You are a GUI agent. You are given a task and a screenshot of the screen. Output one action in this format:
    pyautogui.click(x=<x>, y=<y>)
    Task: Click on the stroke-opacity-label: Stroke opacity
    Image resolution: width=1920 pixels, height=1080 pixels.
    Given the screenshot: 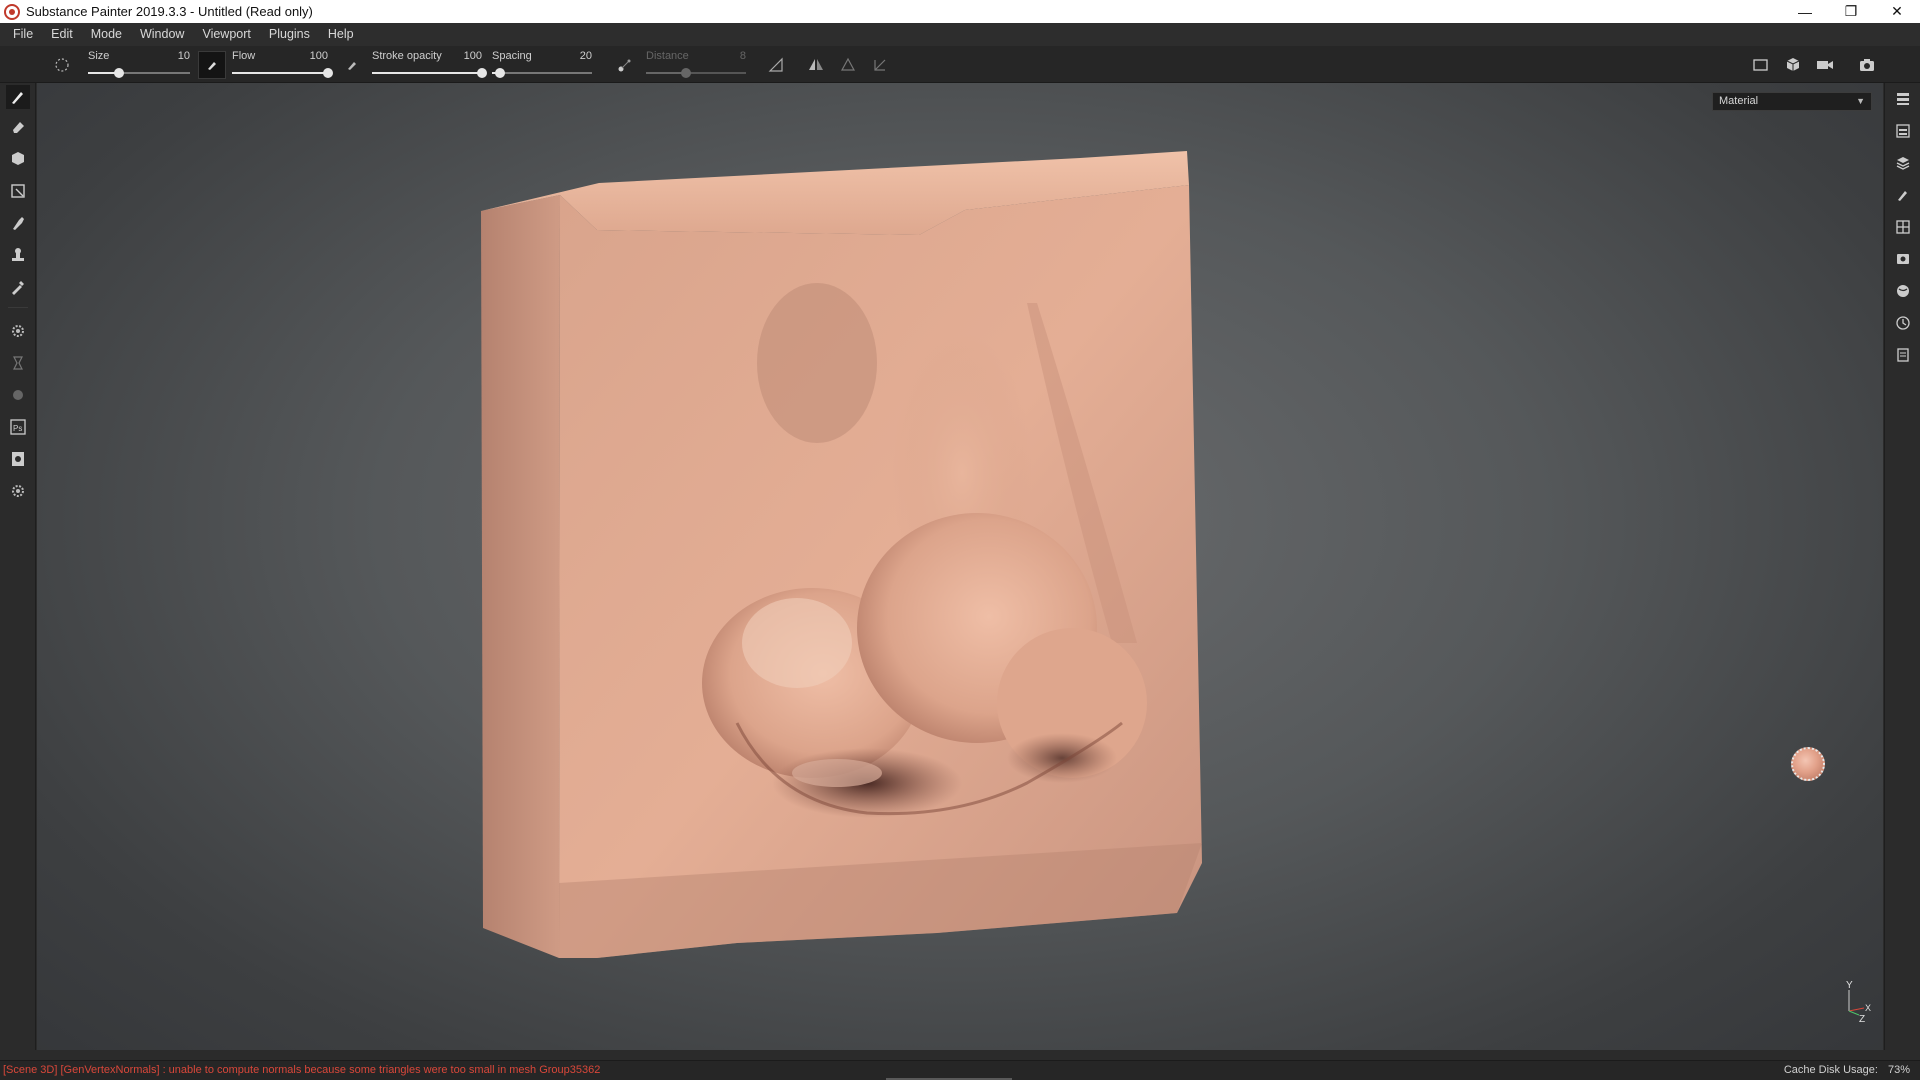 What is the action you would take?
    pyautogui.click(x=407, y=56)
    